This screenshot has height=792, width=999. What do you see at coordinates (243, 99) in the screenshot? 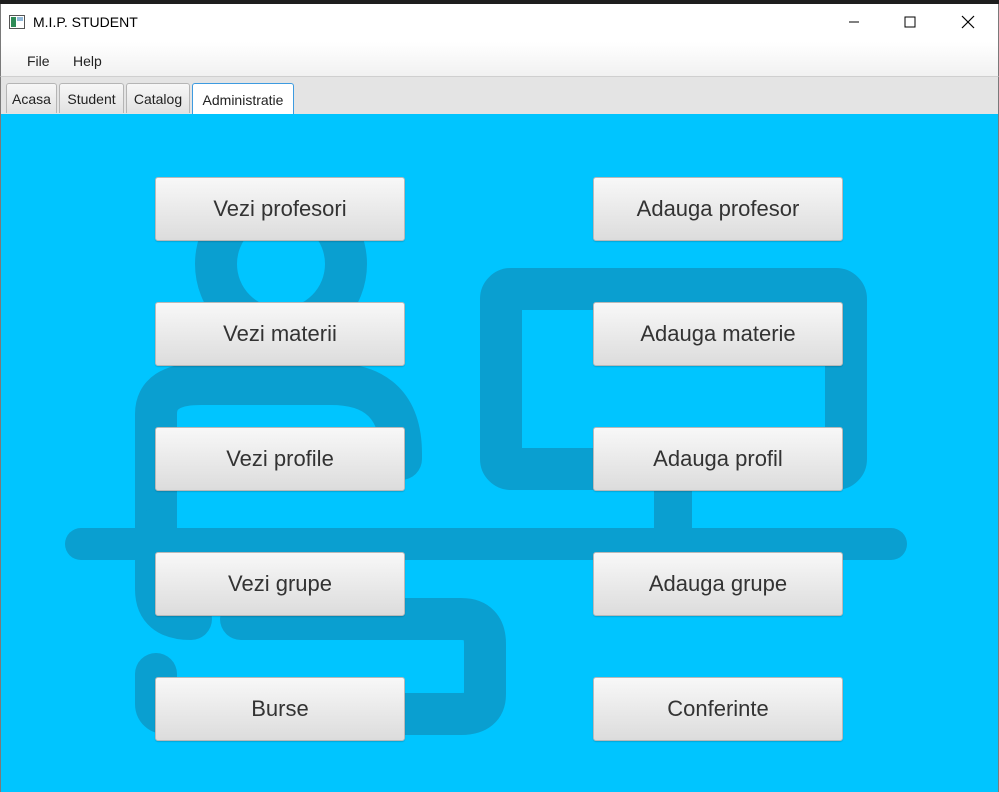
I see `tab-administratie: Administratie` at bounding box center [243, 99].